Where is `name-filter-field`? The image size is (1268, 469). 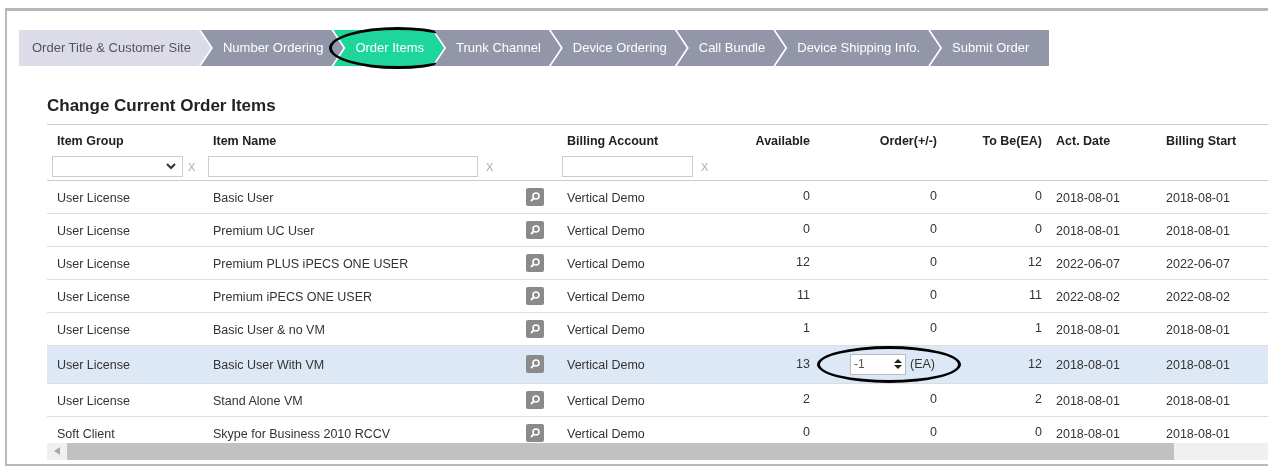
name-filter-field is located at coordinates (343, 167).